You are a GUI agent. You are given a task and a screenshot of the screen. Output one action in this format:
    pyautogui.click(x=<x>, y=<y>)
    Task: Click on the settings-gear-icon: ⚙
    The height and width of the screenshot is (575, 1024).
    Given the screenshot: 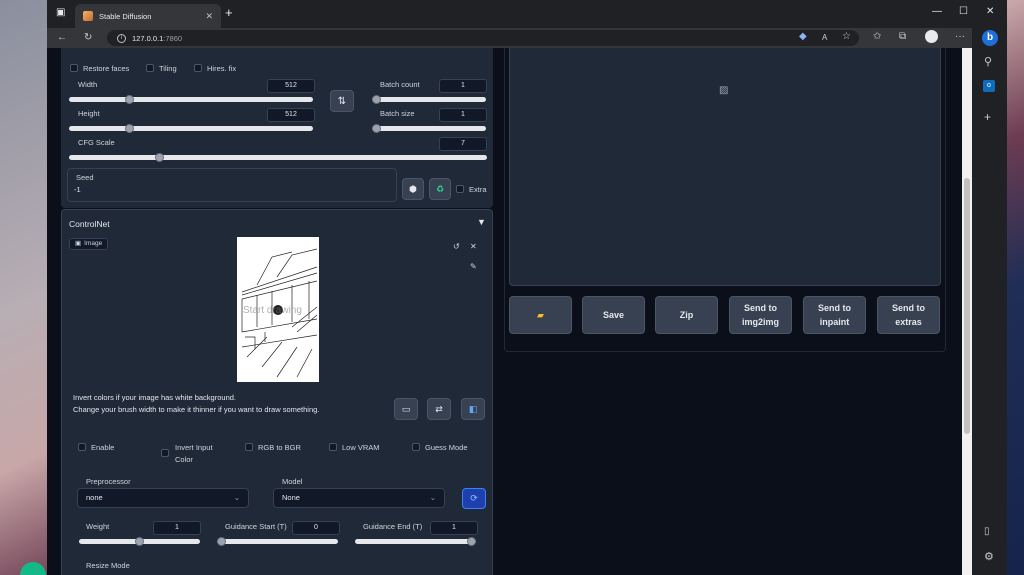 What is the action you would take?
    pyautogui.click(x=989, y=556)
    